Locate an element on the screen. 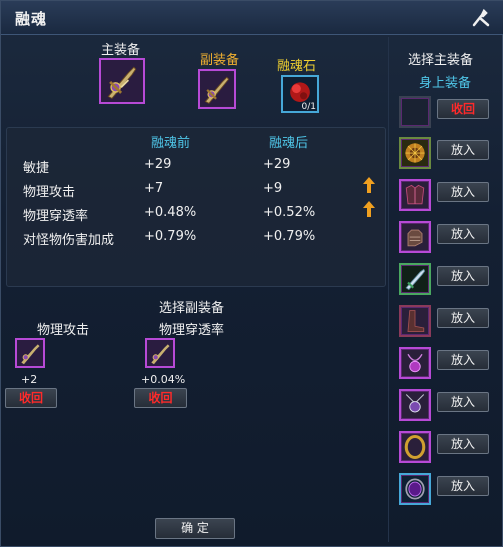 The height and width of the screenshot is (547, 503). stat-name: 敏捷 is located at coordinates (36, 168).